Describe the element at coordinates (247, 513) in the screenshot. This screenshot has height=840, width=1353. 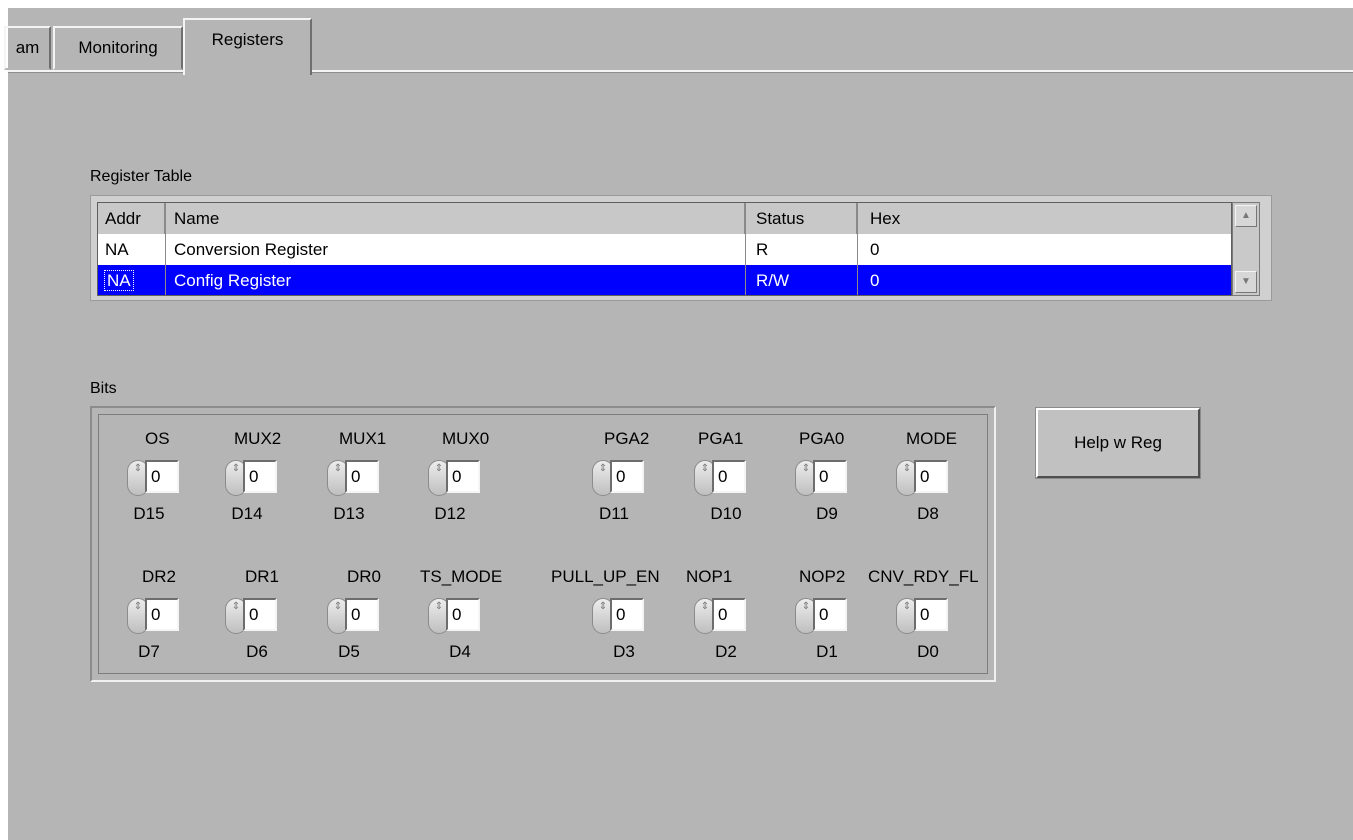
I see `bit-label: D14` at that location.